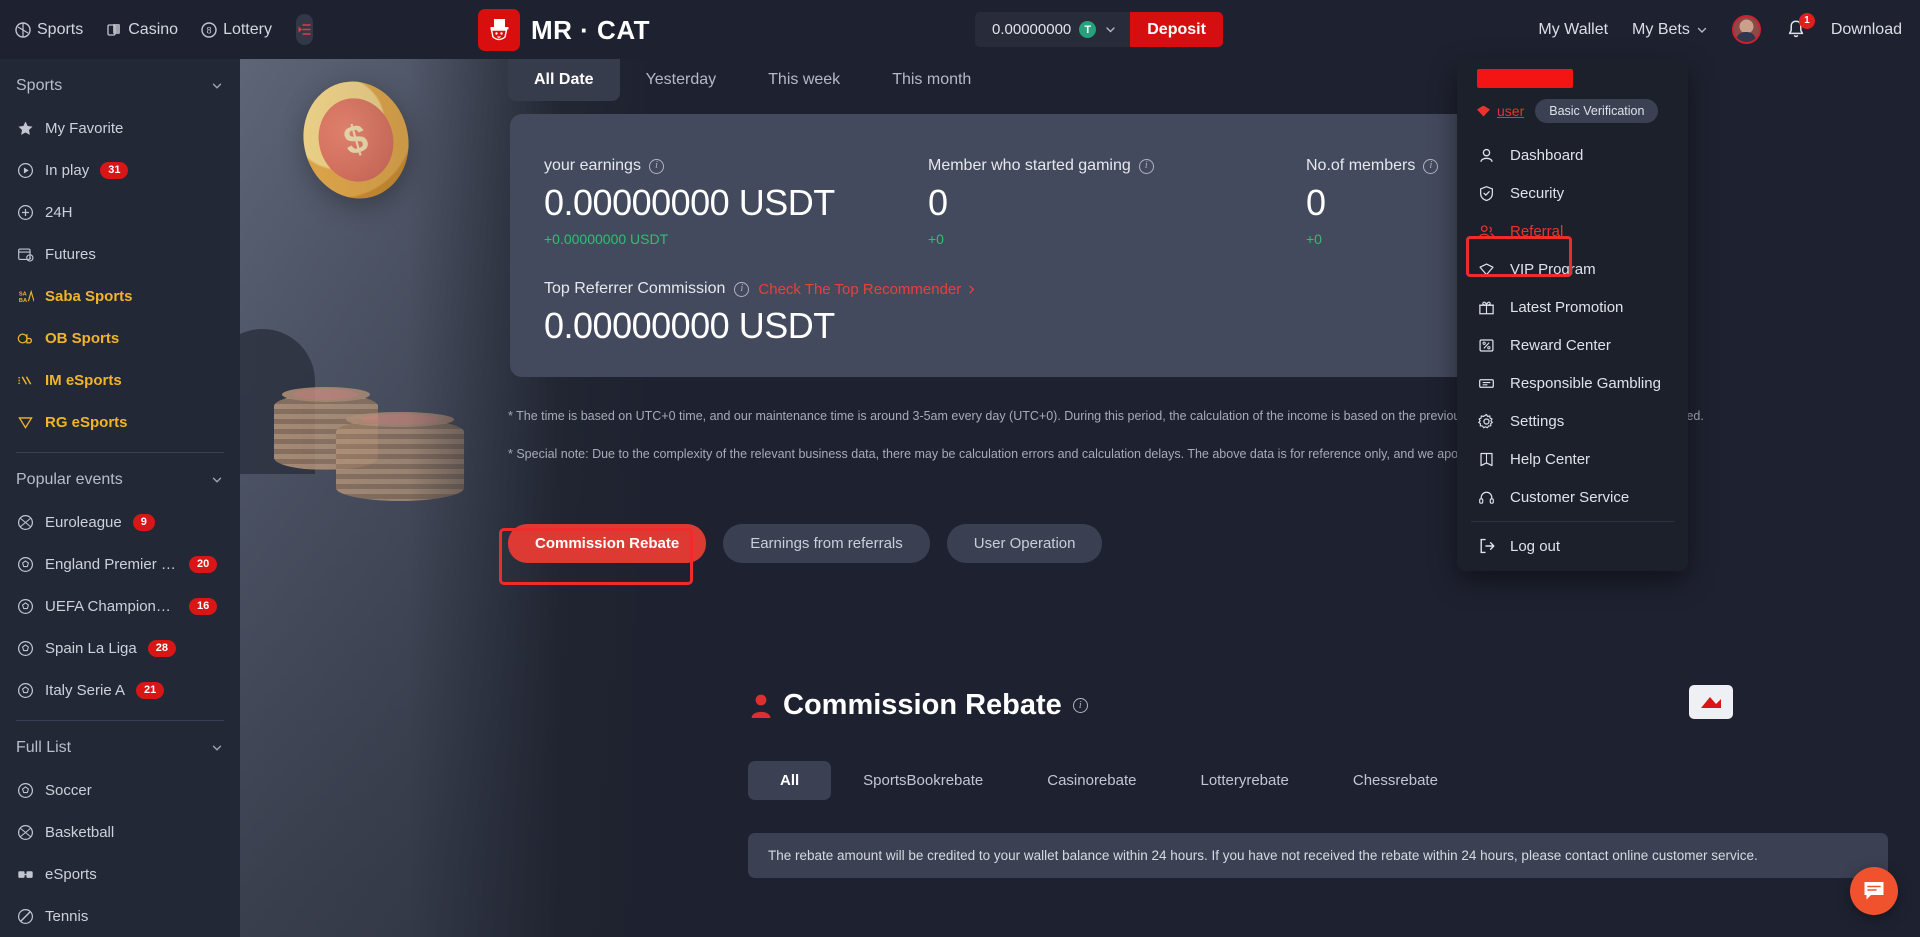  What do you see at coordinates (120, 916) in the screenshot?
I see `sidebar-item-tennis: Tennis` at bounding box center [120, 916].